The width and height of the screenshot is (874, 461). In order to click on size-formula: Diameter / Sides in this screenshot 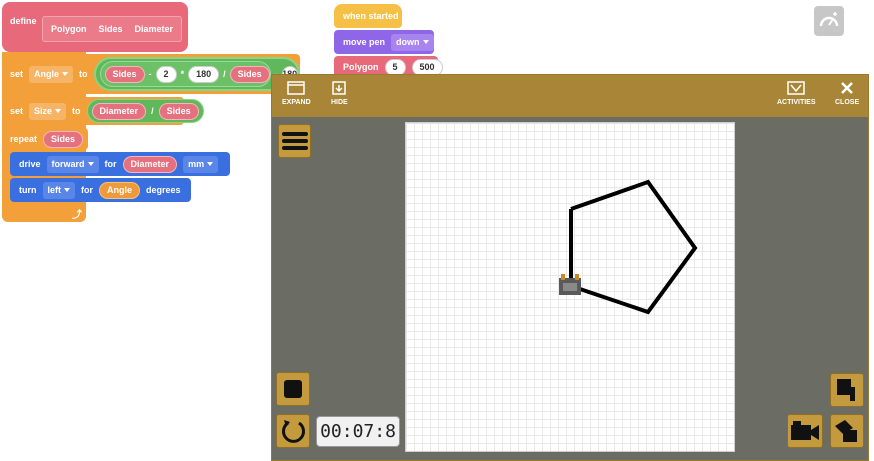, I will do `click(145, 111)`.